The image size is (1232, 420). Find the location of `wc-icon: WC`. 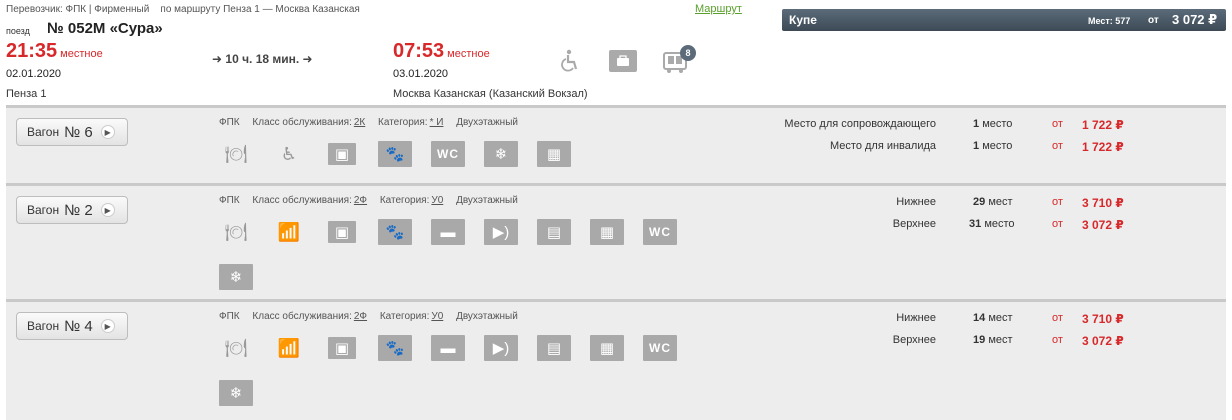

wc-icon: WC is located at coordinates (448, 154).